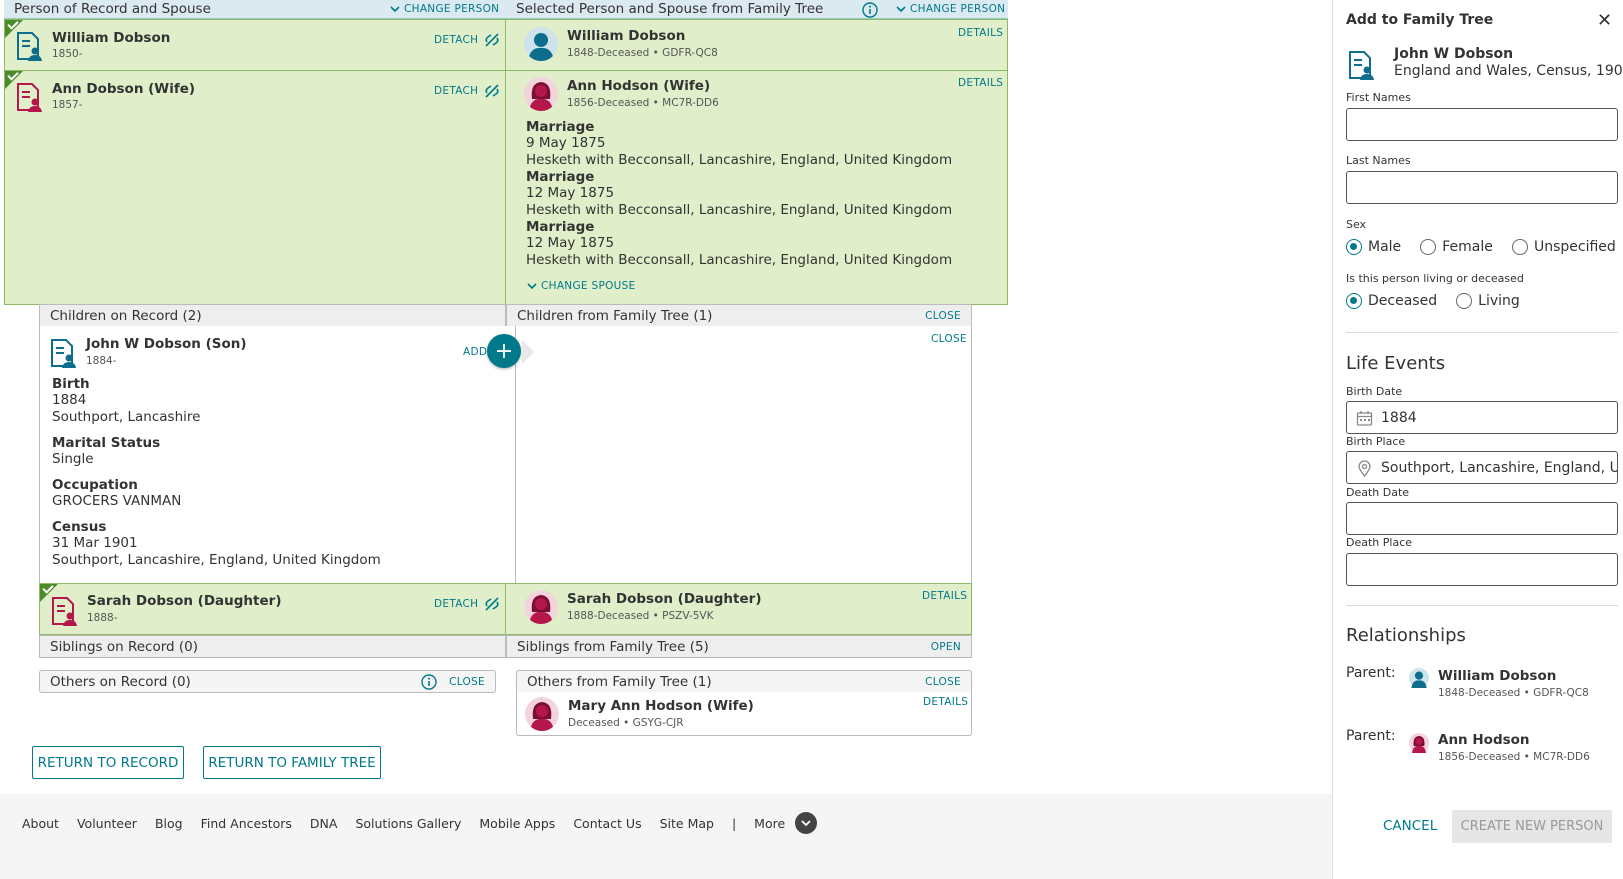  Describe the element at coordinates (626, 36) in the screenshot. I see `tree-person-name: William Dobson` at that location.